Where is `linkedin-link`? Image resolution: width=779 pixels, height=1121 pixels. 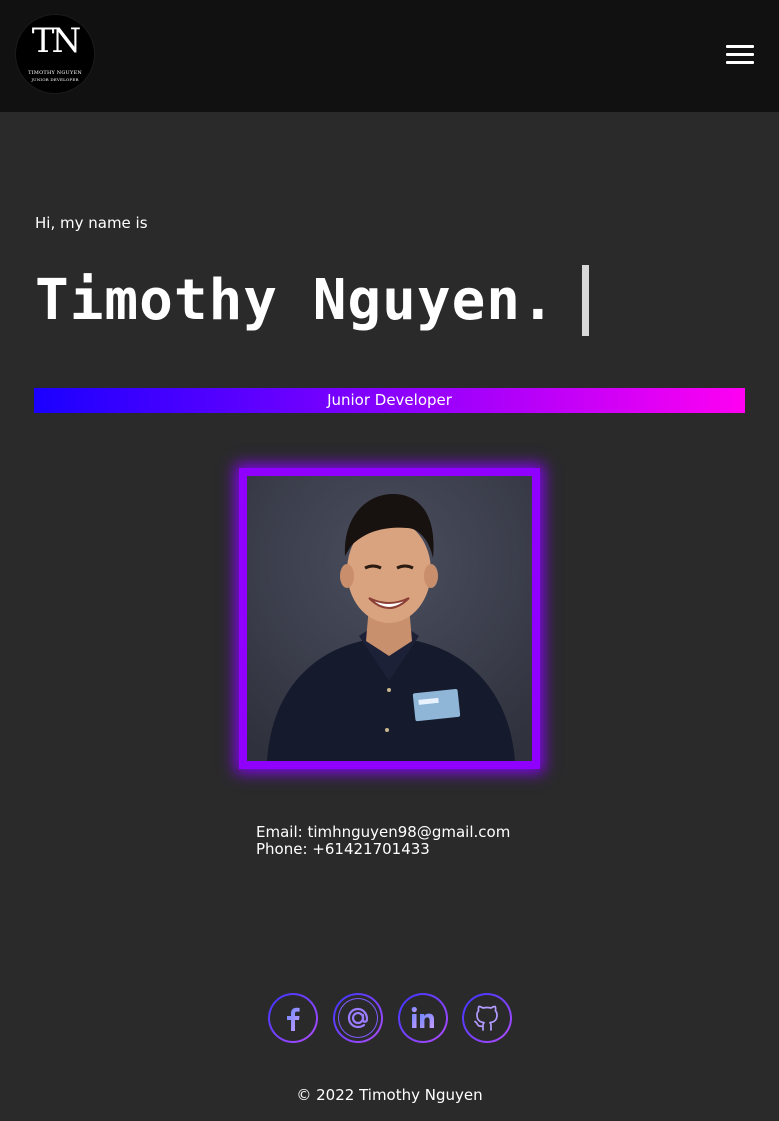 linkedin-link is located at coordinates (423, 1018).